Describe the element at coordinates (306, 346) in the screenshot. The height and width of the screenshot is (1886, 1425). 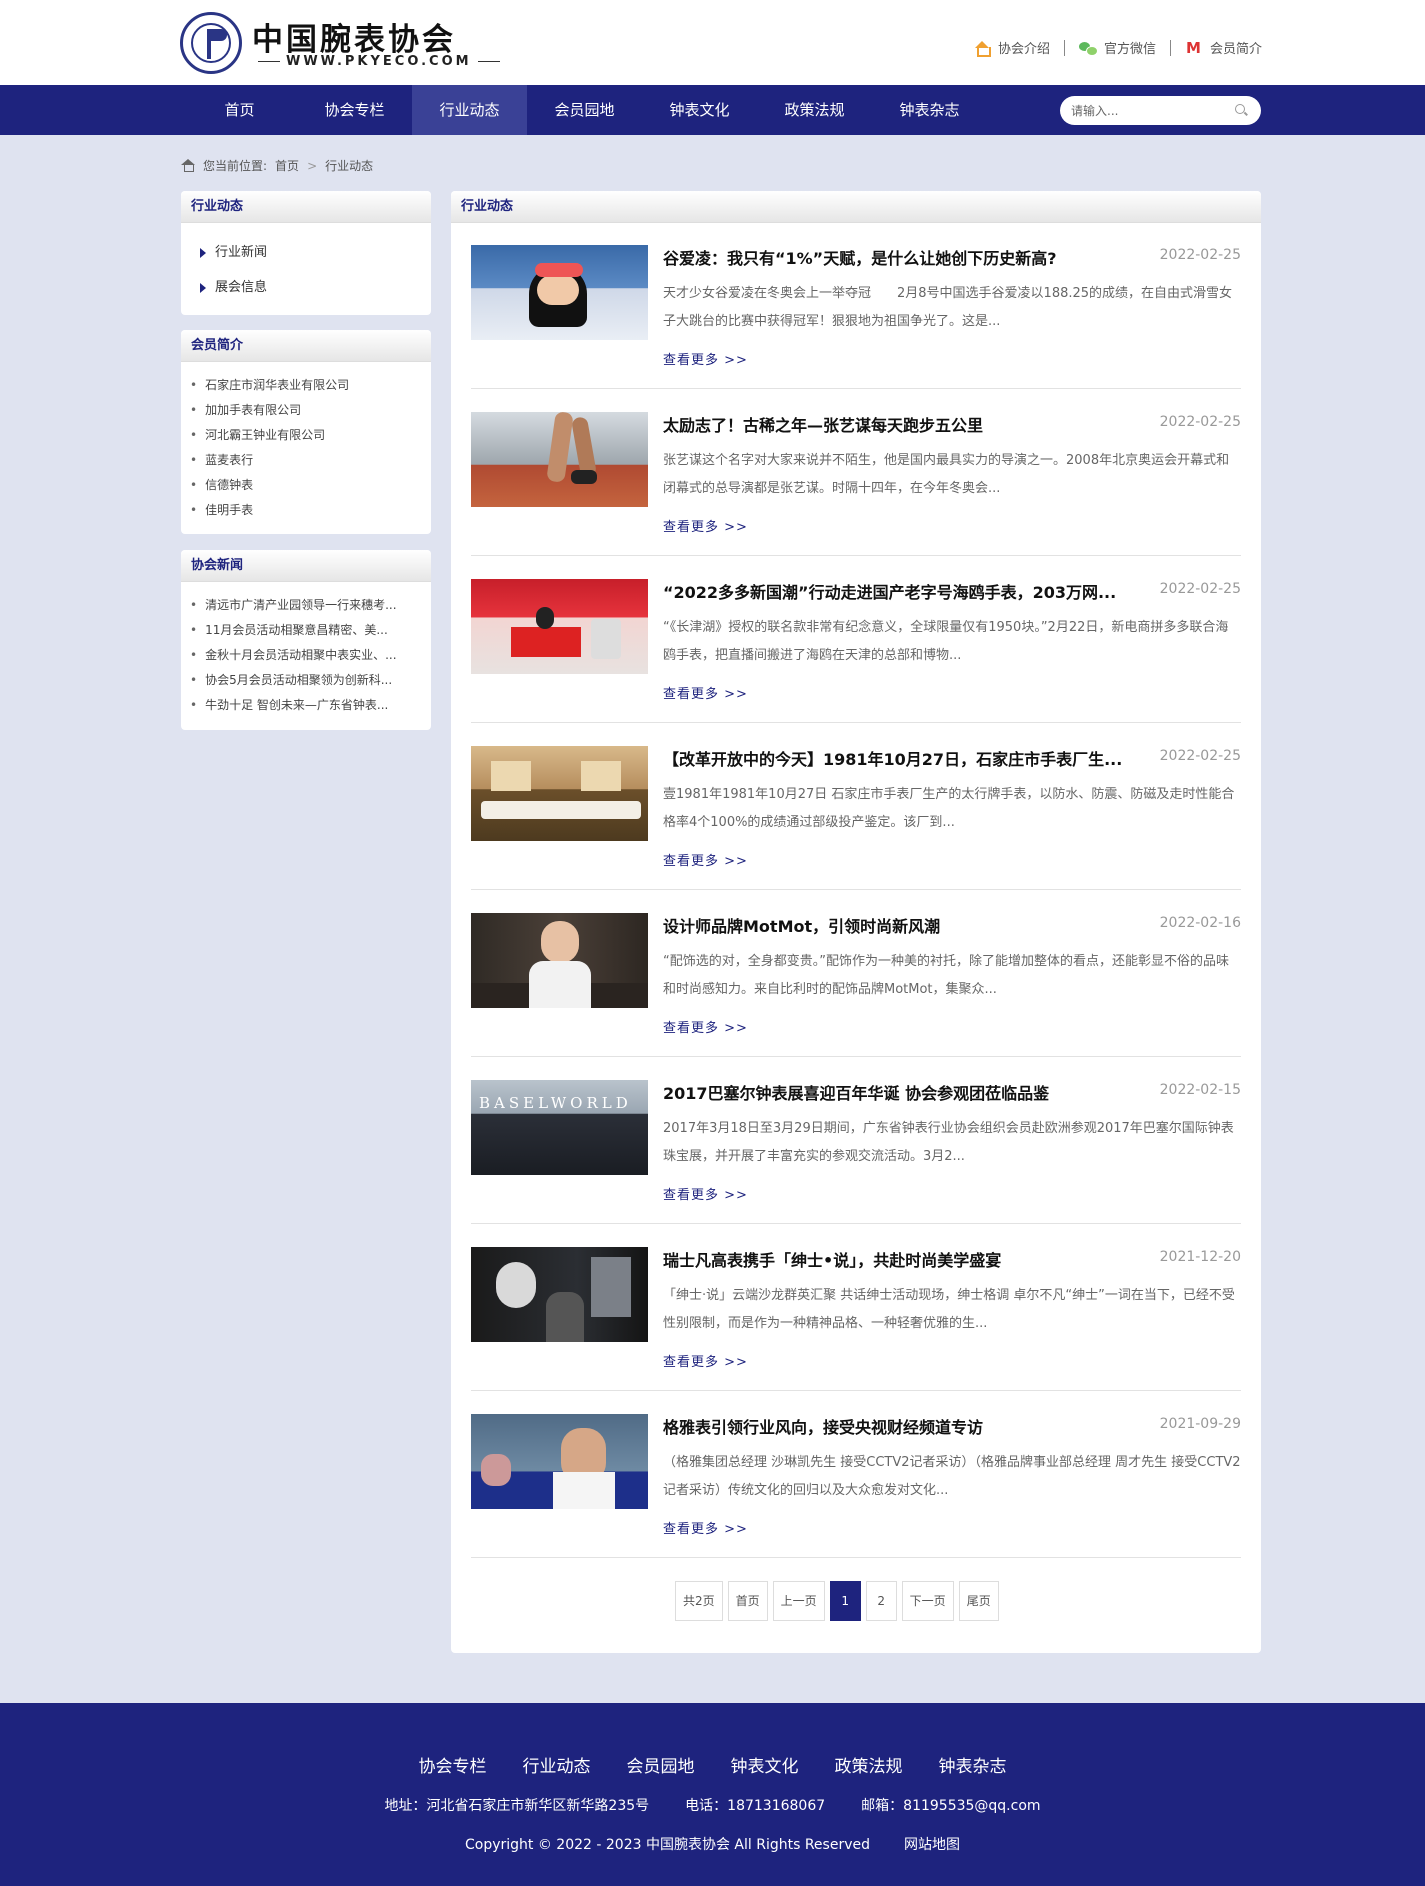
I see `panel-title: 会员简介` at that location.